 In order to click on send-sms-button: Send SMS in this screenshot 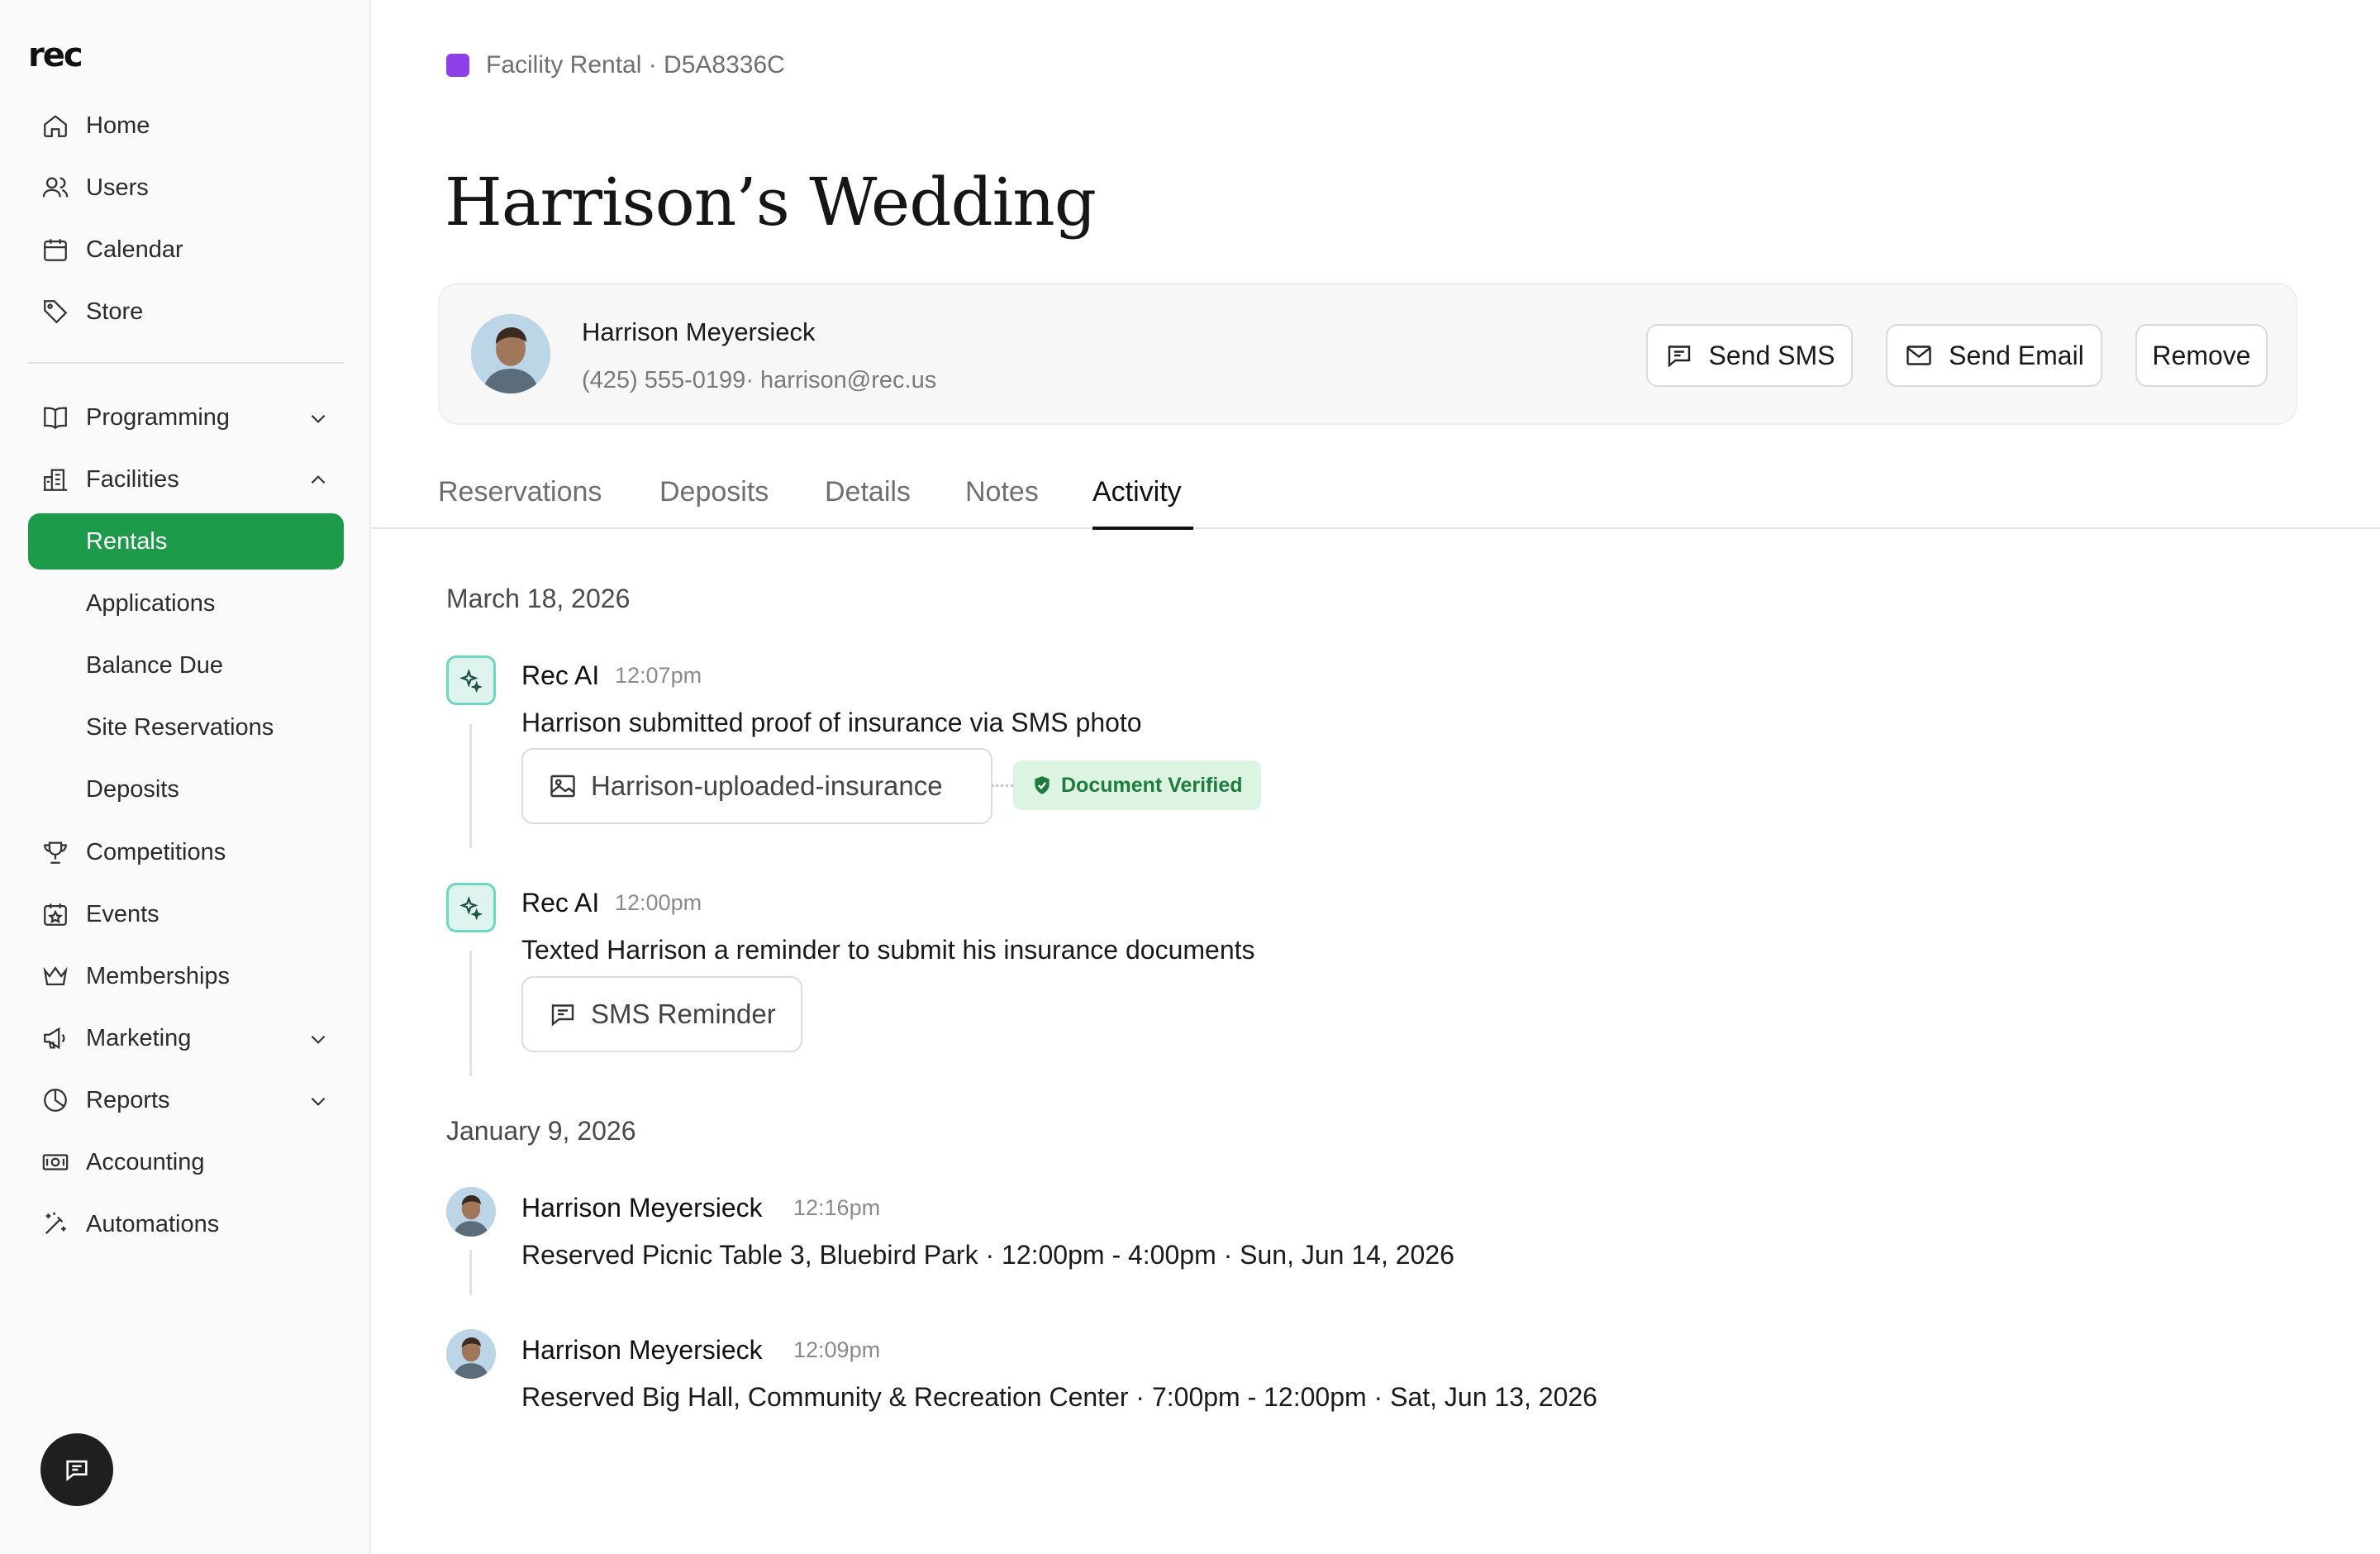, I will do `click(1749, 355)`.